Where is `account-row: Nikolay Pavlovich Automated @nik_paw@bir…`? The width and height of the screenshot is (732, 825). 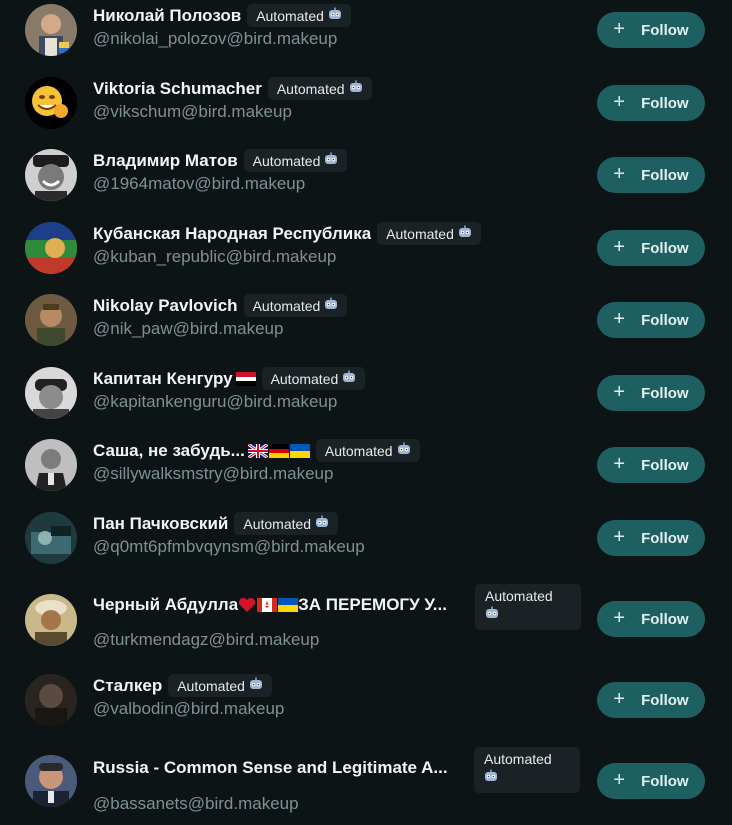 account-row: Nikolay Pavlovich Automated @nik_paw@bir… is located at coordinates (366, 320).